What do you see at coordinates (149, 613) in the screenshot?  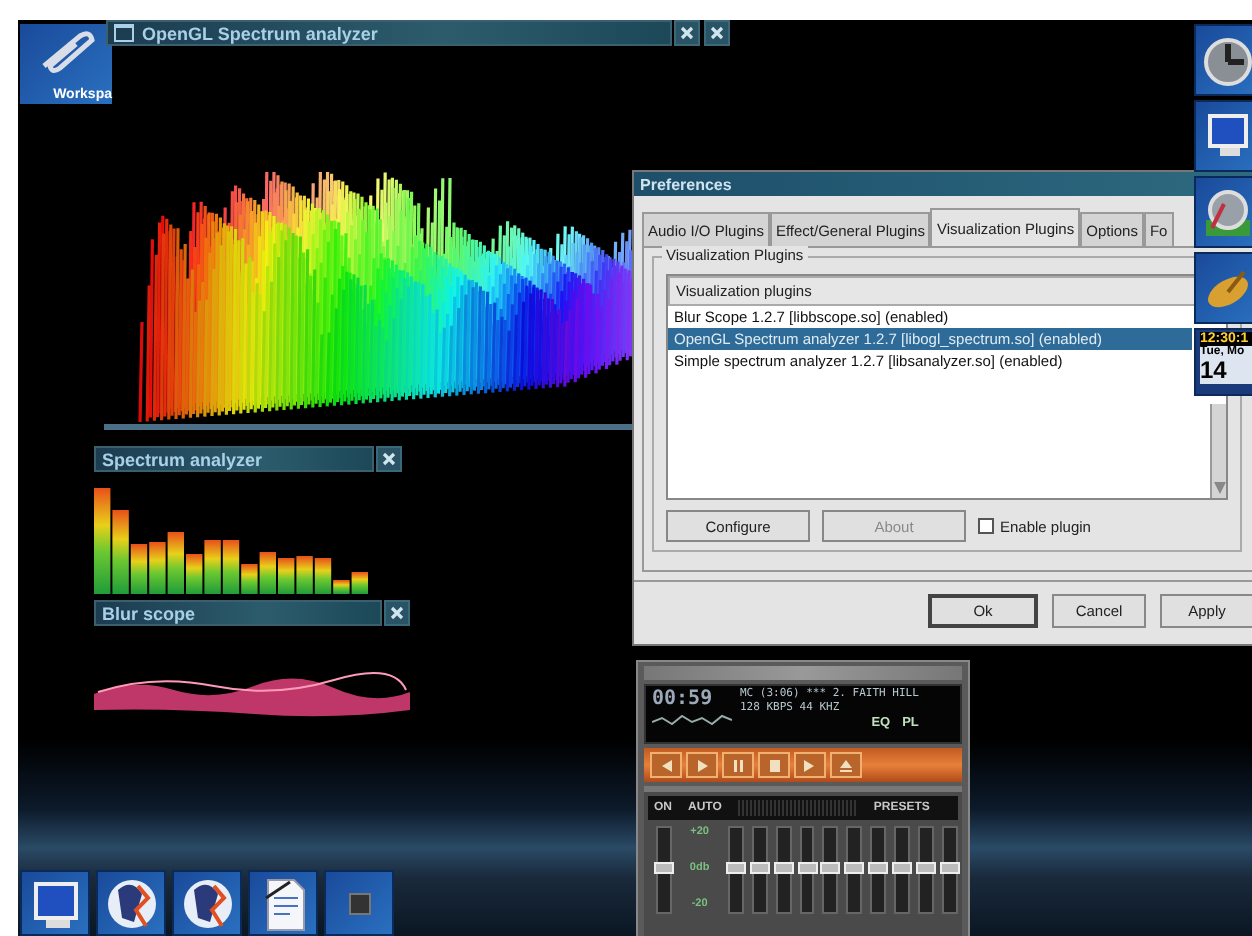 I see `window-title: Blur scope` at bounding box center [149, 613].